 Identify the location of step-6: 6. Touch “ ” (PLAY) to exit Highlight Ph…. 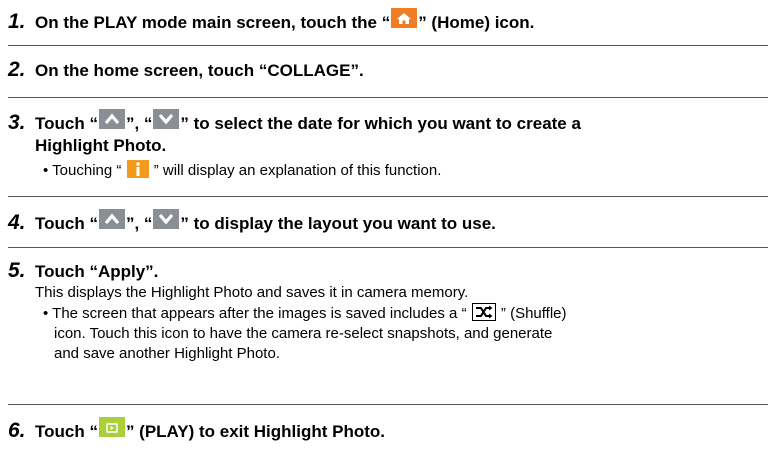
(196, 430).